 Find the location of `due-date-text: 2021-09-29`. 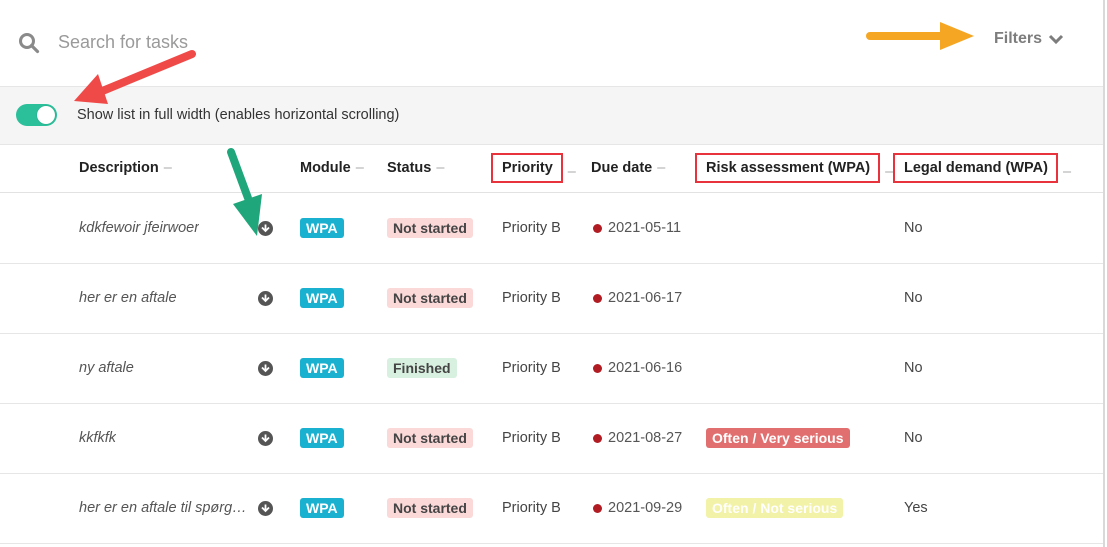

due-date-text: 2021-09-29 is located at coordinates (645, 508).